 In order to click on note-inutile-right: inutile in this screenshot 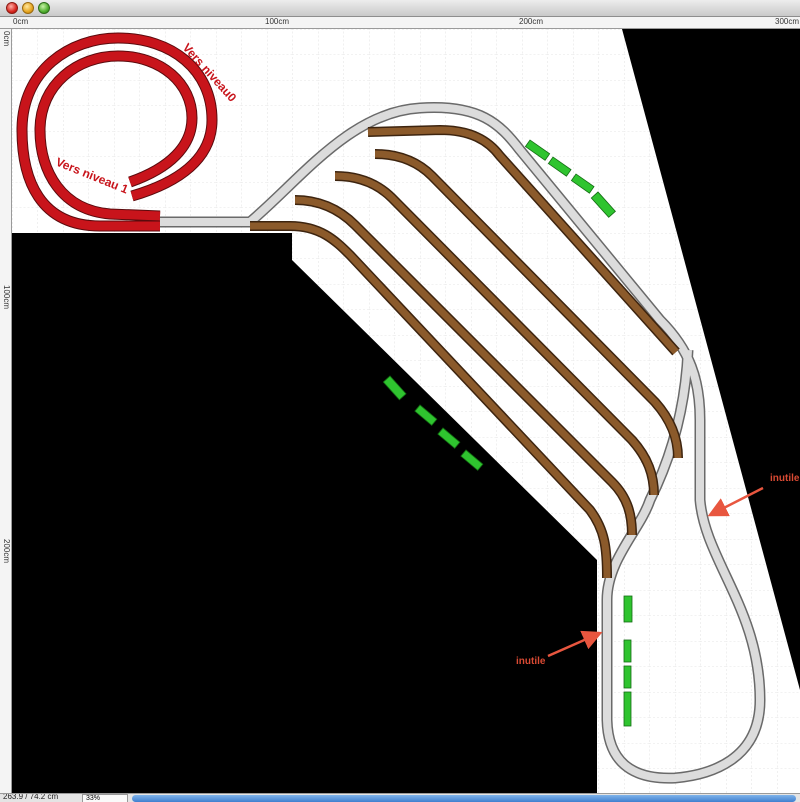, I will do `click(785, 478)`.